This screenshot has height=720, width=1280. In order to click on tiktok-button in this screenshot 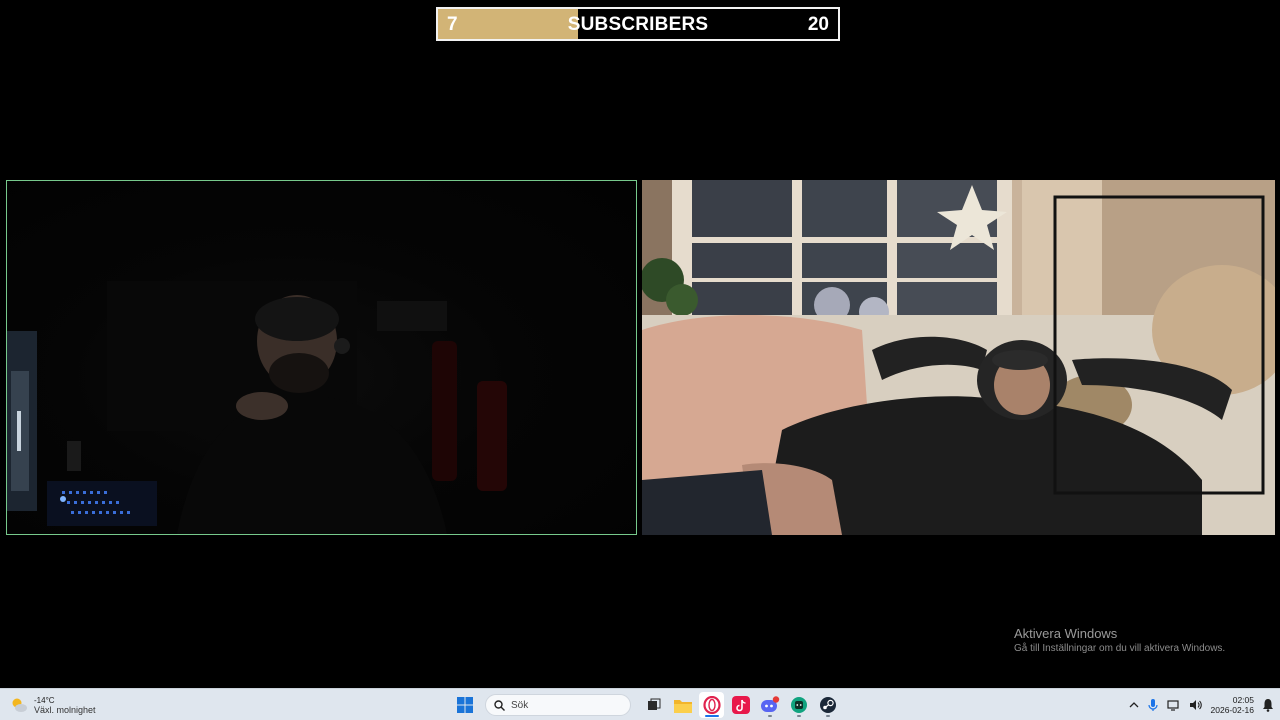, I will do `click(740, 705)`.